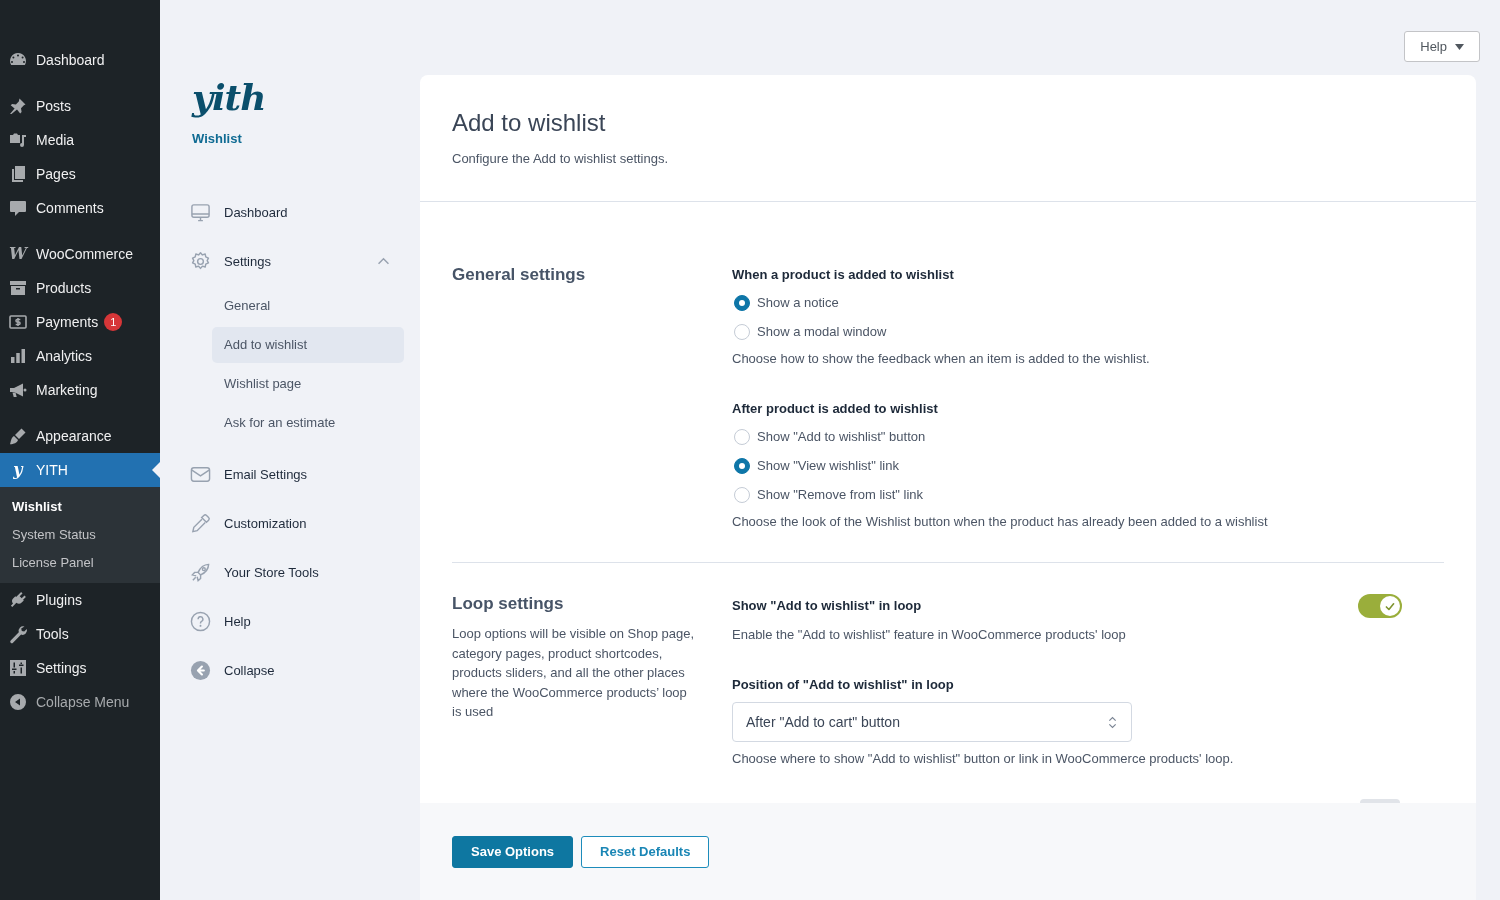 The width and height of the screenshot is (1500, 900). Describe the element at coordinates (80, 668) in the screenshot. I see `menu-item: Settings` at that location.